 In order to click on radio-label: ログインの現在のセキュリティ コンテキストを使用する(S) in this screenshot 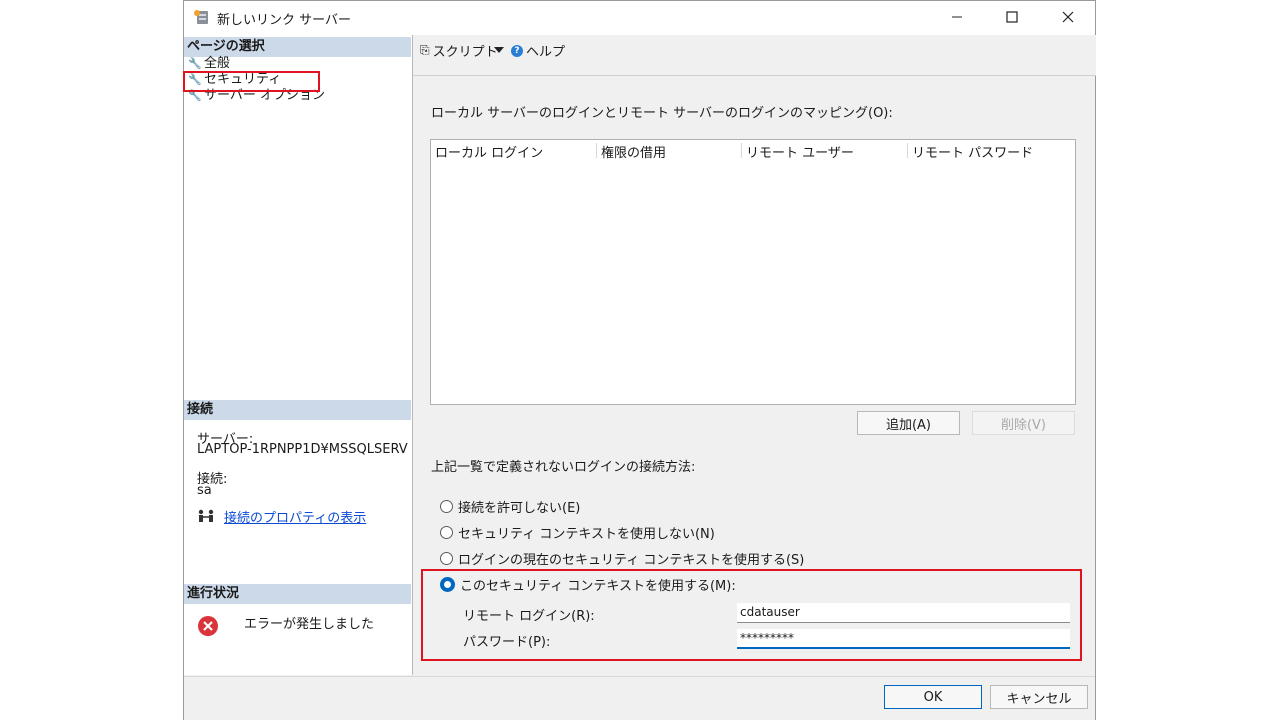, I will do `click(631, 560)`.